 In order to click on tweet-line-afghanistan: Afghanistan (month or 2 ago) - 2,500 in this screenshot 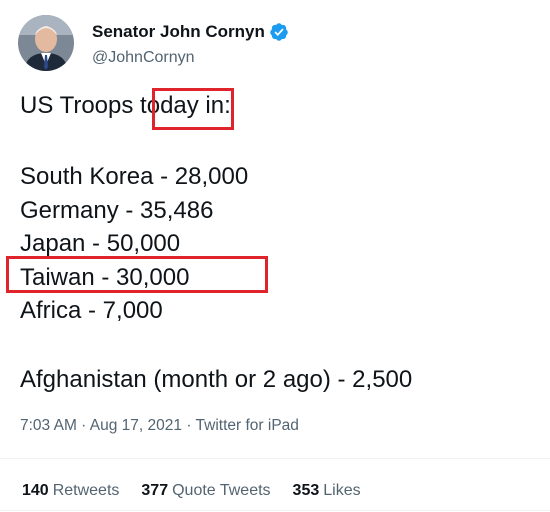, I will do `click(216, 379)`.